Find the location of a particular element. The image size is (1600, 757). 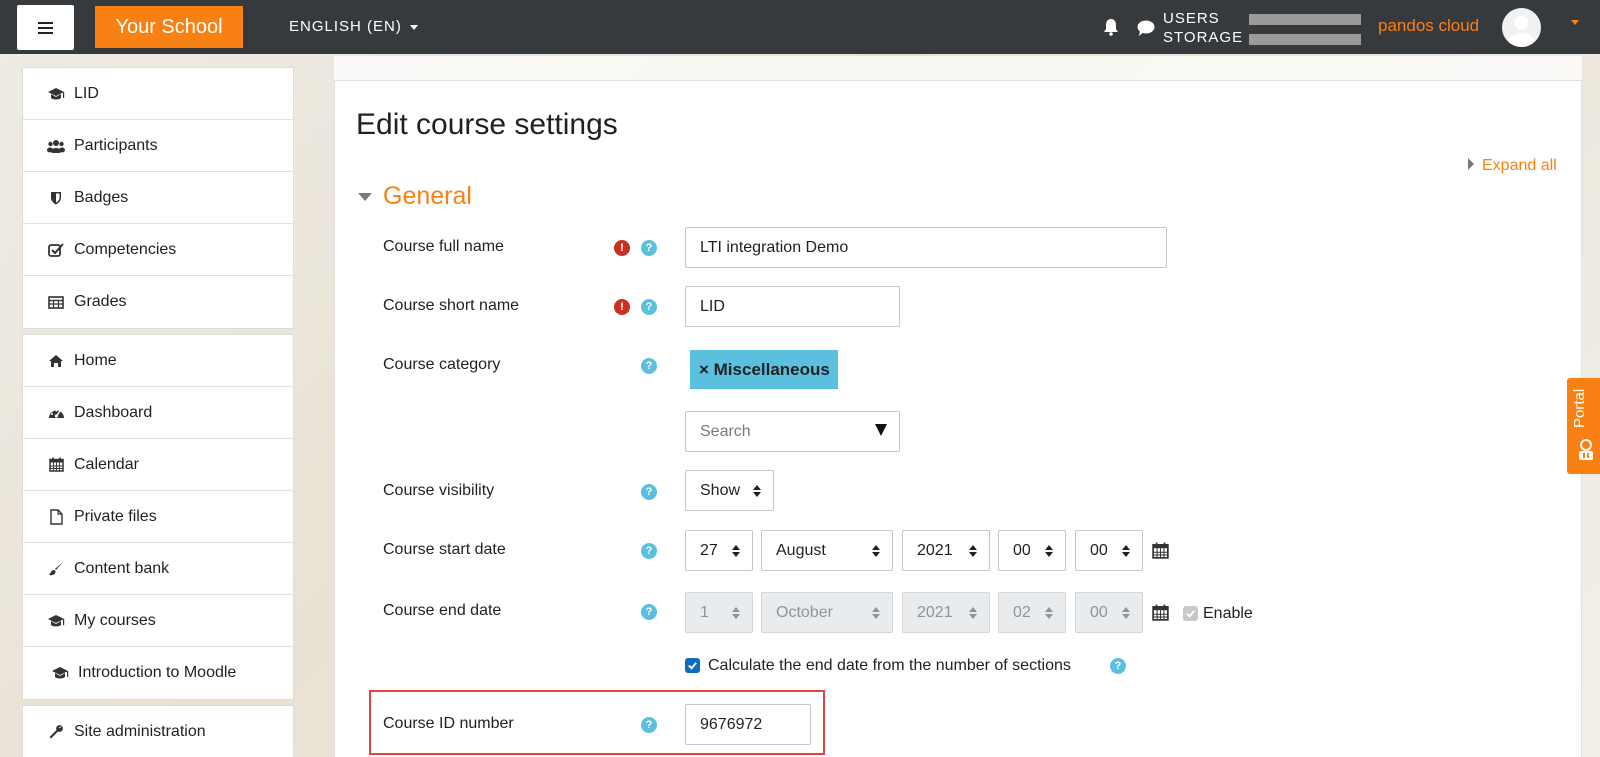

caret-right-icon is located at coordinates (1471, 163).